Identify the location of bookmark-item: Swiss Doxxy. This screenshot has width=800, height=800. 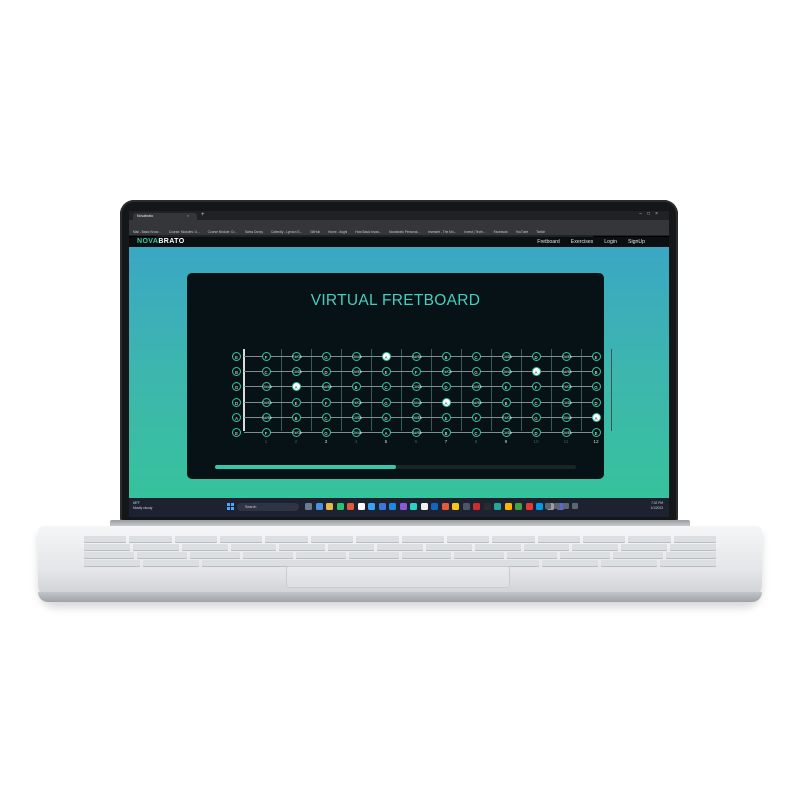
(254, 232).